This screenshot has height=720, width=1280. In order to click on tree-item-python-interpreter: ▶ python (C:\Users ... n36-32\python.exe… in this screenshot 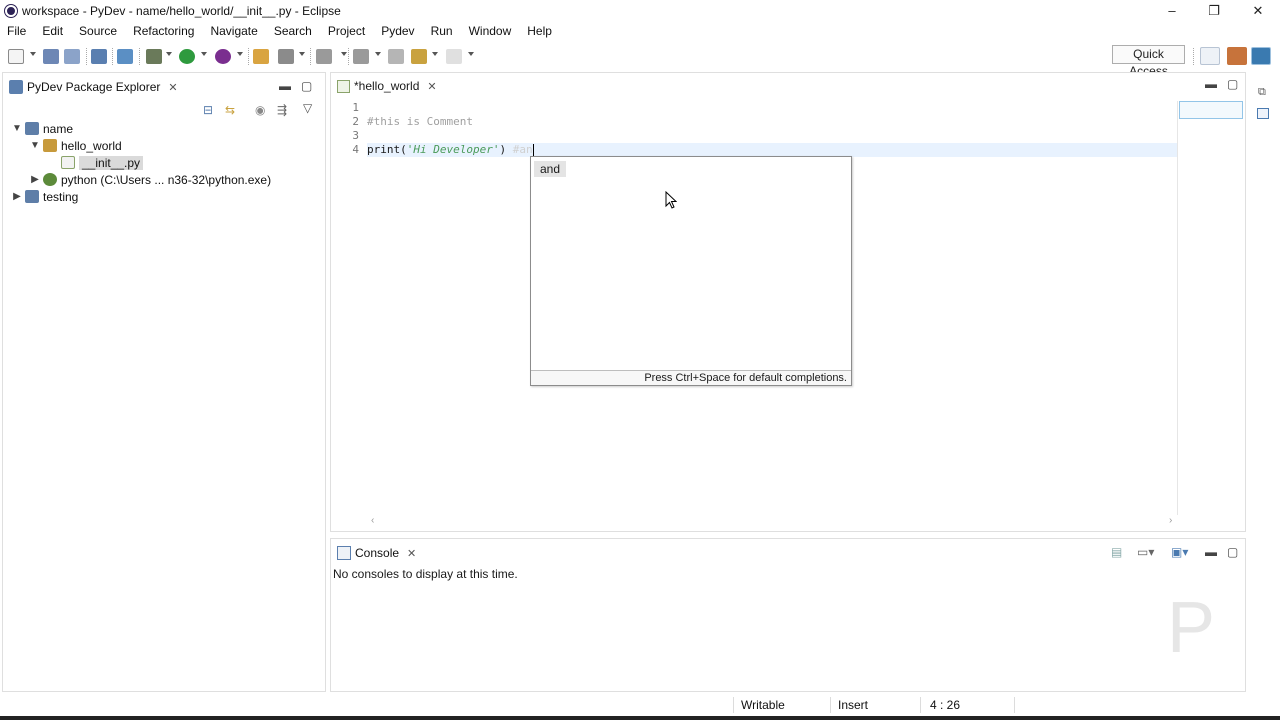, I will do `click(150, 179)`.